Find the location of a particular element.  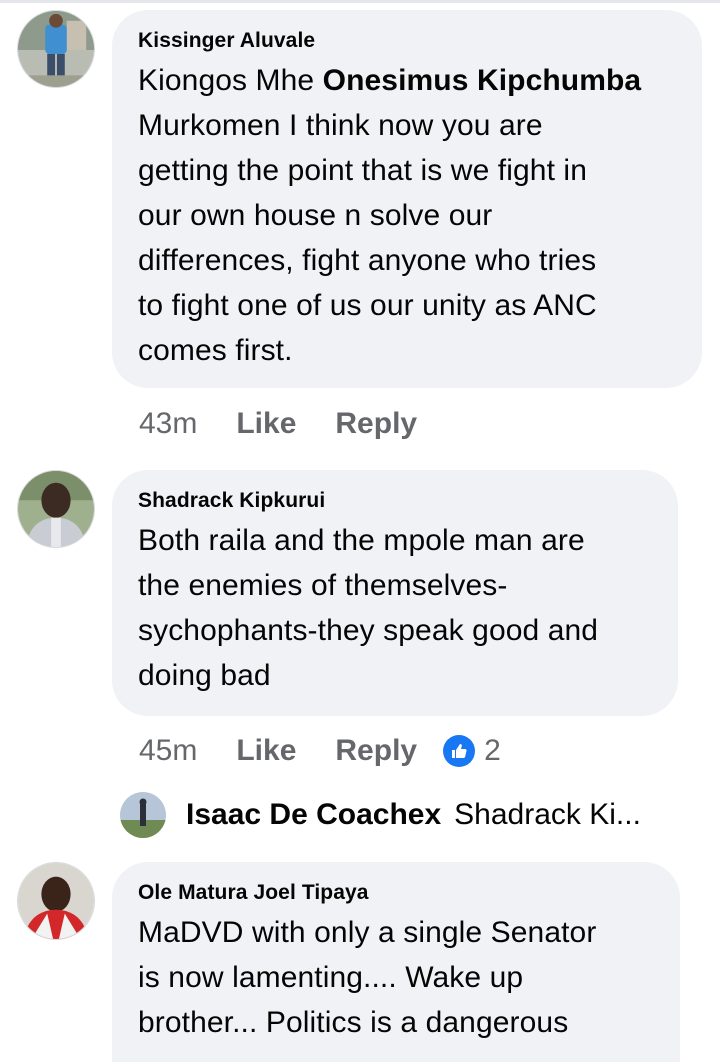

comment-author: Ole Matura Joel Tipaya is located at coordinates (396, 893).